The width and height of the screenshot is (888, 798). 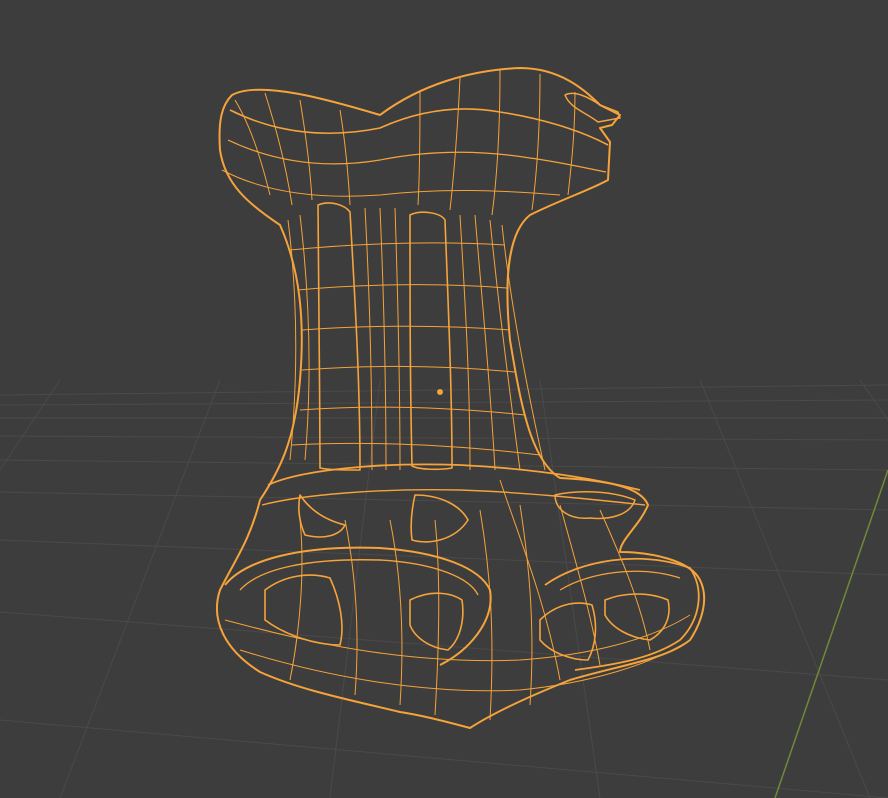 What do you see at coordinates (440, 392) in the screenshot?
I see `object-origin-dot` at bounding box center [440, 392].